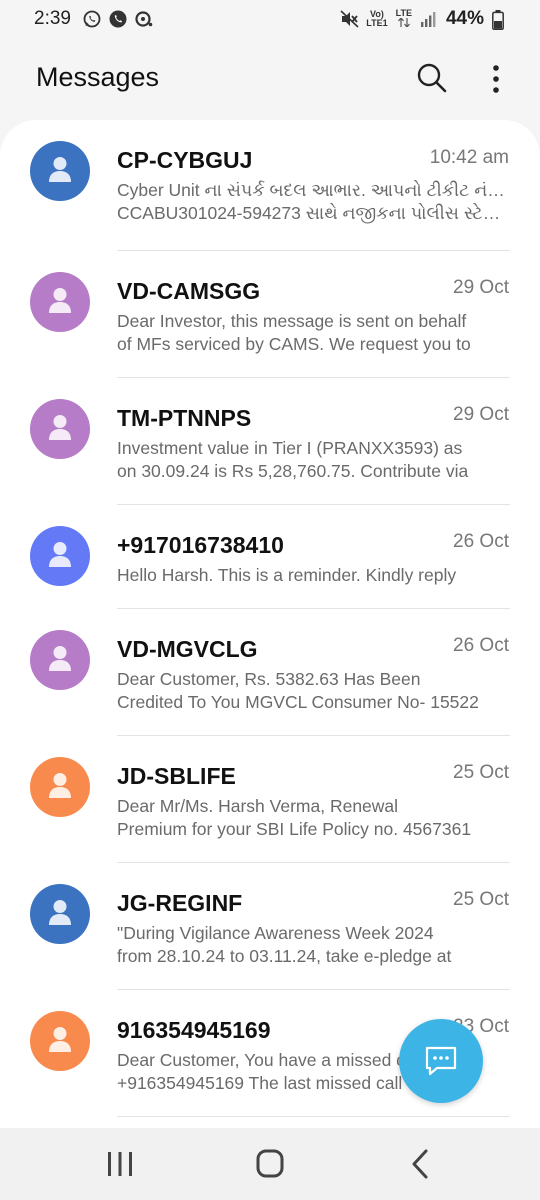 This screenshot has width=540, height=1200. Describe the element at coordinates (498, 20) in the screenshot. I see `battery-icon` at that location.